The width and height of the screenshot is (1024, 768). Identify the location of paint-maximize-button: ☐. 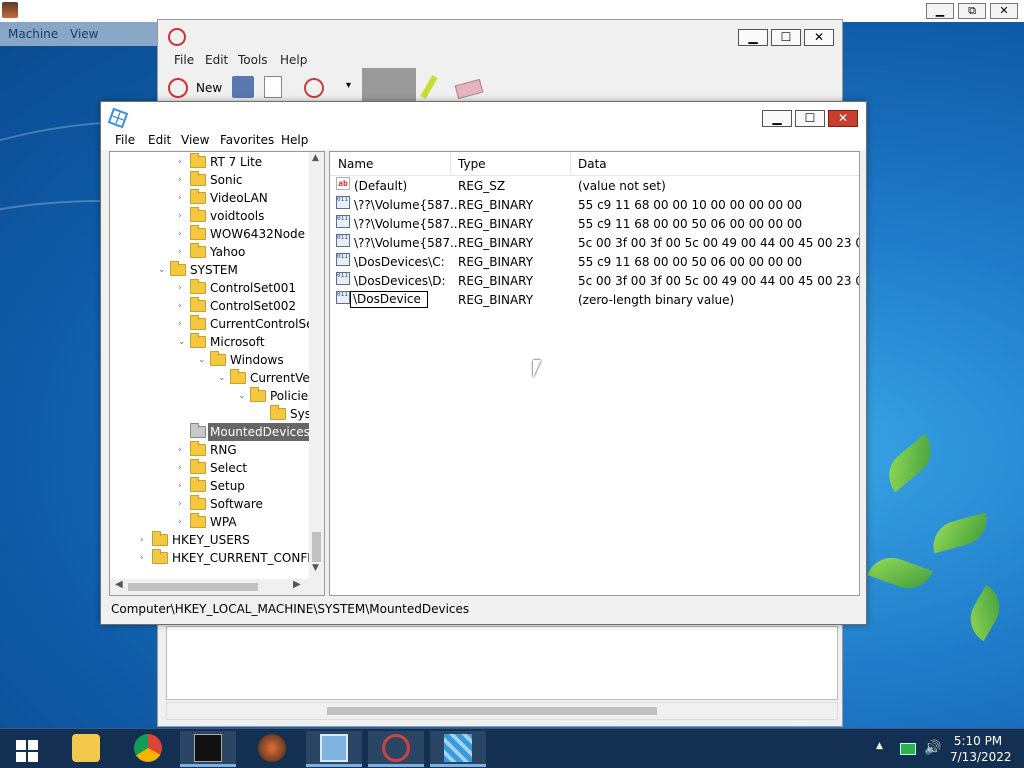
(786, 37).